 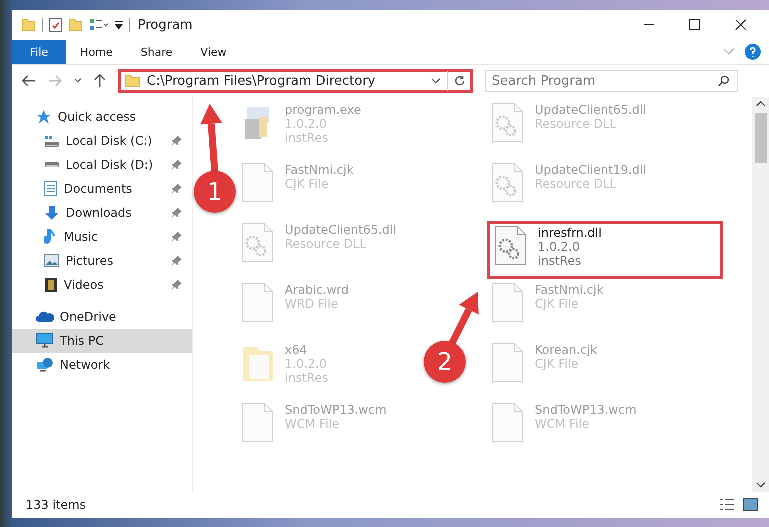 What do you see at coordinates (761, 104) in the screenshot?
I see `scroll-up-icon` at bounding box center [761, 104].